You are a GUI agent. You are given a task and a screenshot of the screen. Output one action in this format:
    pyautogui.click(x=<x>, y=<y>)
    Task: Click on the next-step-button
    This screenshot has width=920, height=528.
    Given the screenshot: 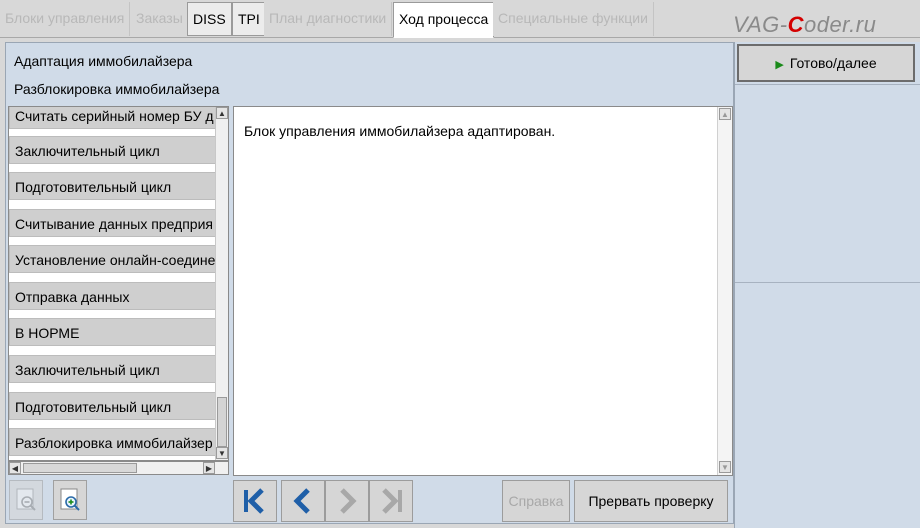 What is the action you would take?
    pyautogui.click(x=347, y=501)
    